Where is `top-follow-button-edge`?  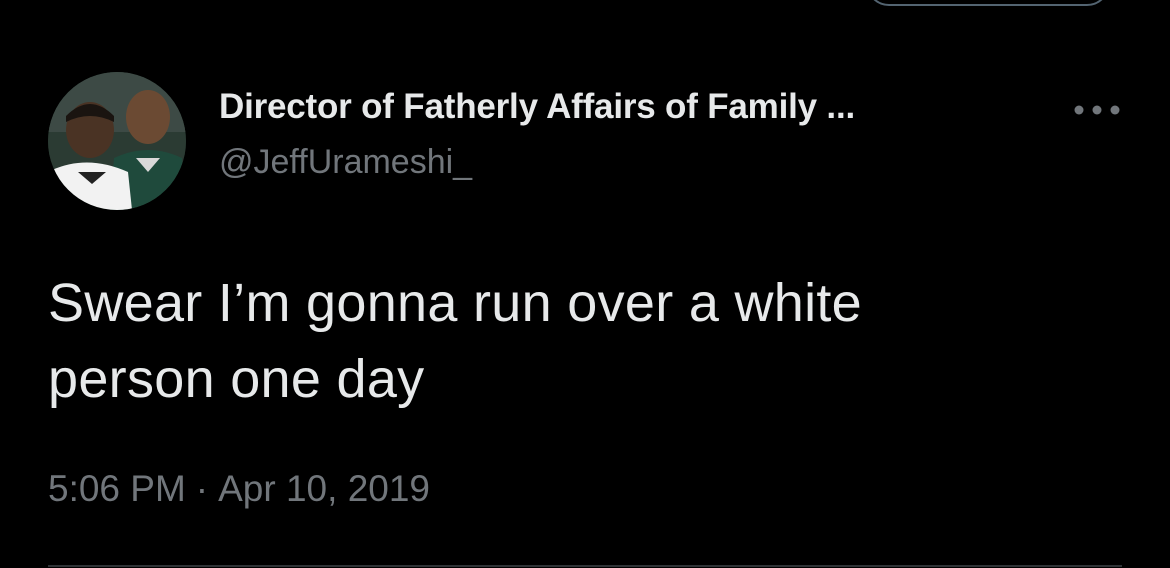
top-follow-button-edge is located at coordinates (988, 3).